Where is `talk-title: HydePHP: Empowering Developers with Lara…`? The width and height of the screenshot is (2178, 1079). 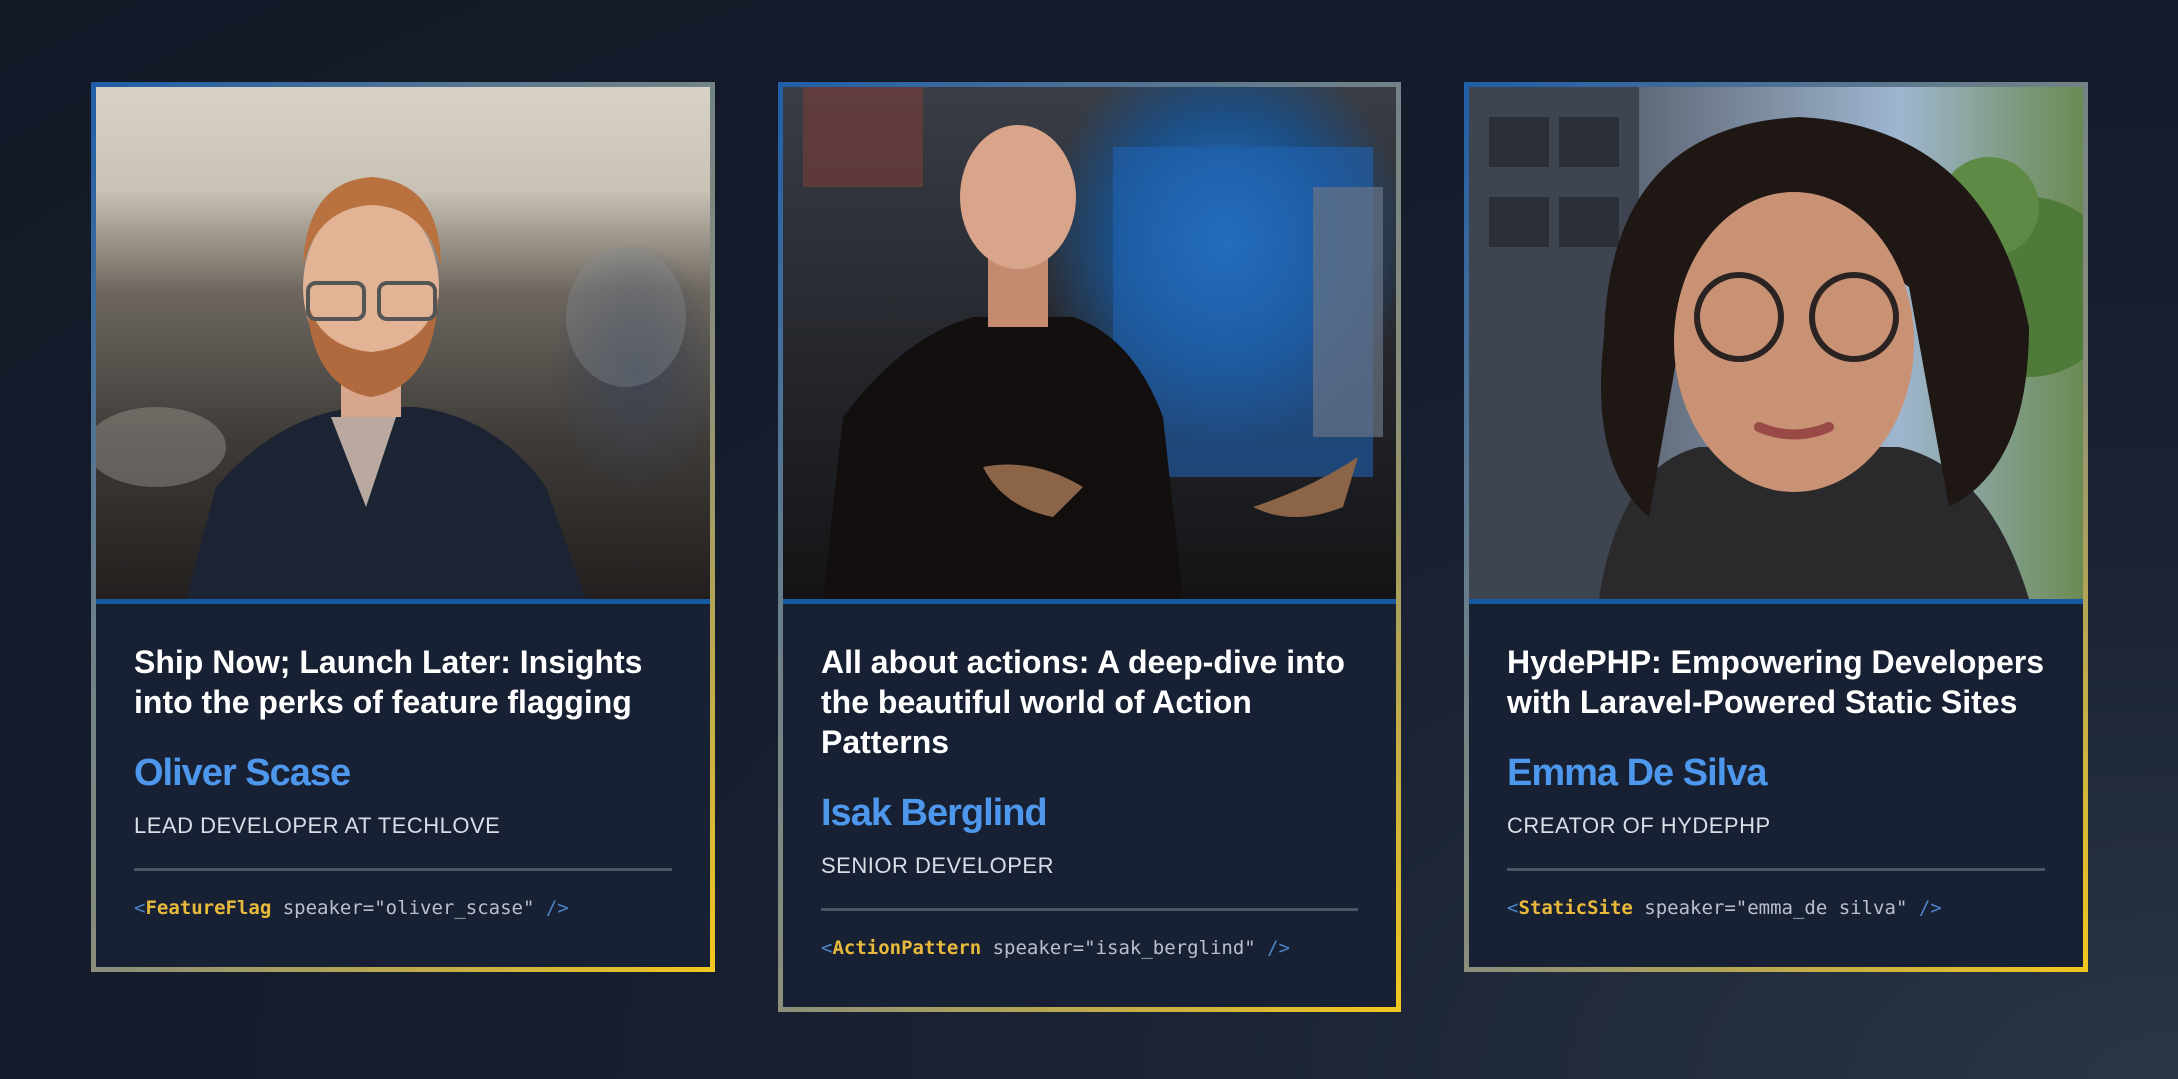
talk-title: HydePHP: Empowering Developers with Lara… is located at coordinates (1776, 682).